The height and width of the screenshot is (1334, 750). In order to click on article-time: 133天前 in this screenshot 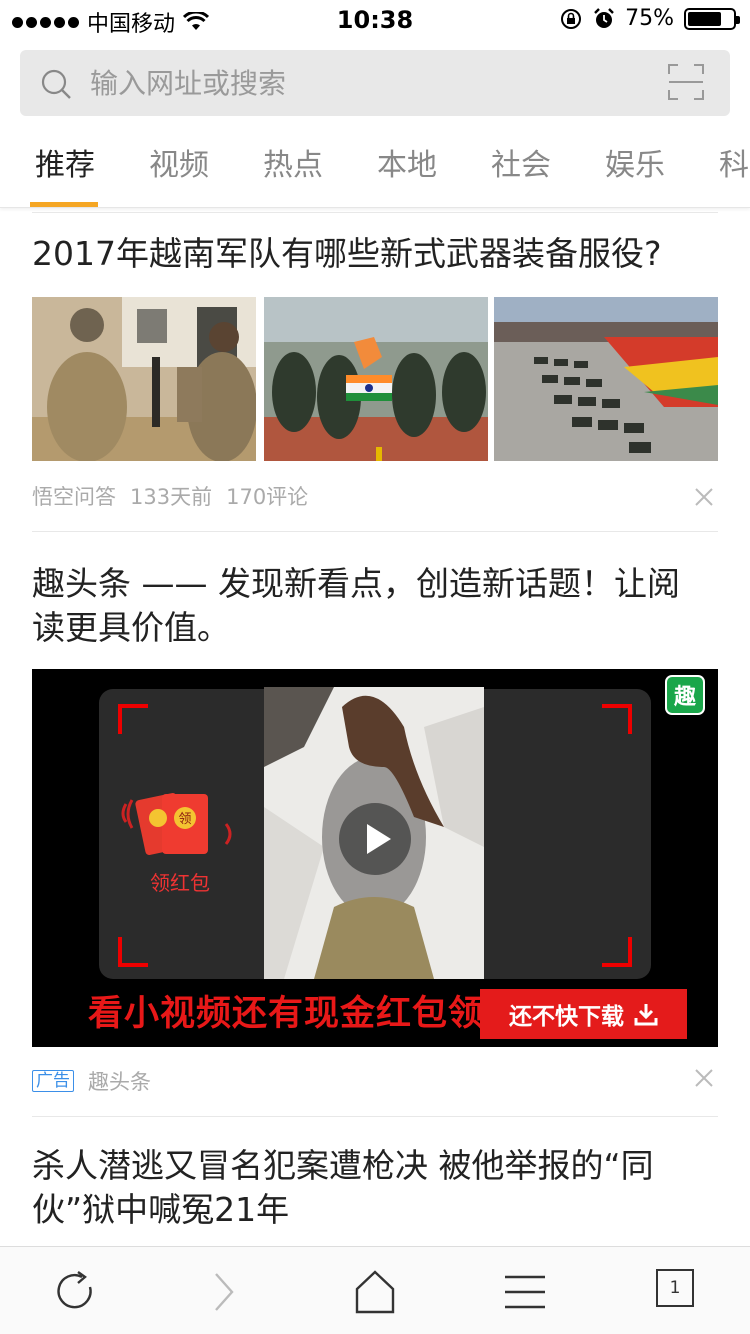, I will do `click(171, 497)`.